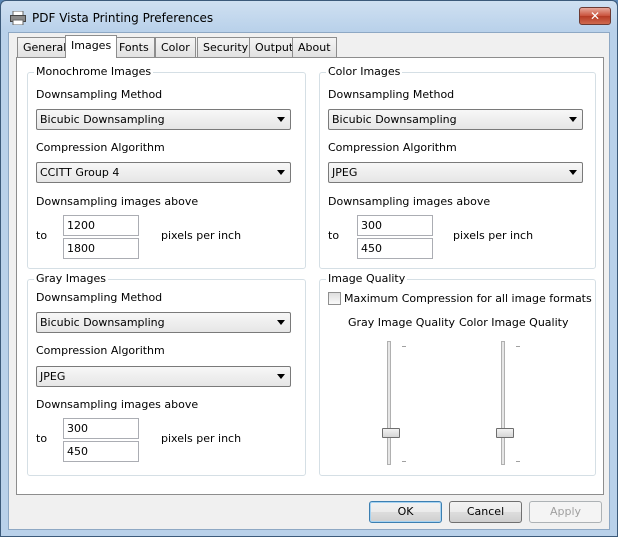 The image size is (618, 537). Describe the element at coordinates (455, 172) in the screenshot. I see `color-compression-select: JPEG` at that location.